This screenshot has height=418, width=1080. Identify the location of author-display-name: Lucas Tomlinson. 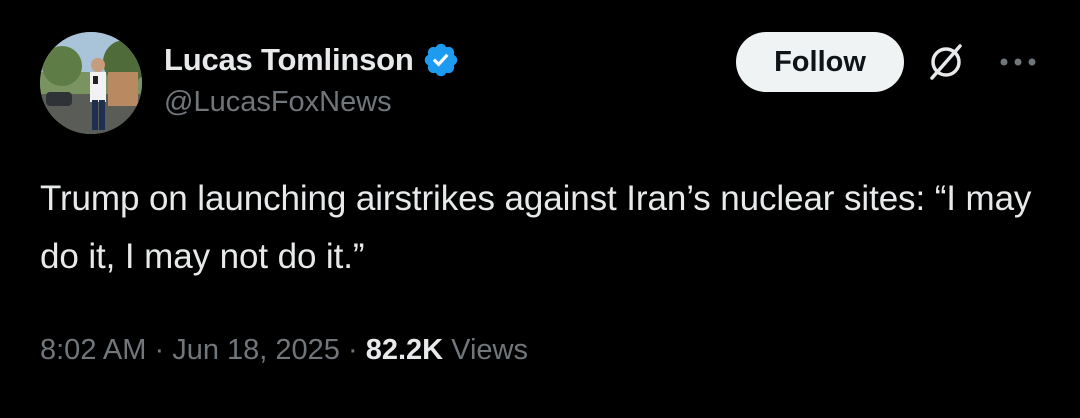
(289, 60).